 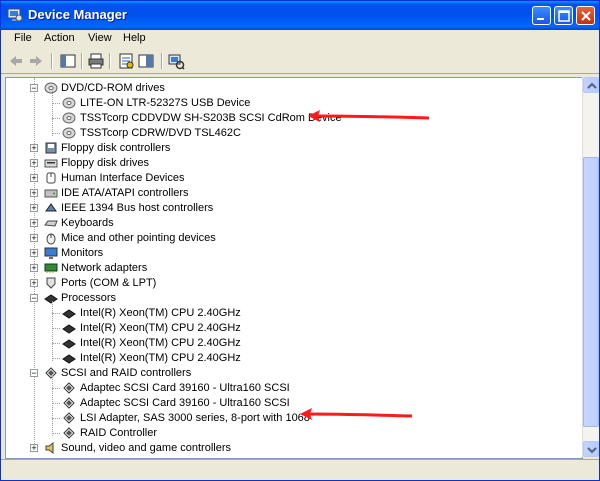 I want to click on maximize-button, so click(x=563, y=15).